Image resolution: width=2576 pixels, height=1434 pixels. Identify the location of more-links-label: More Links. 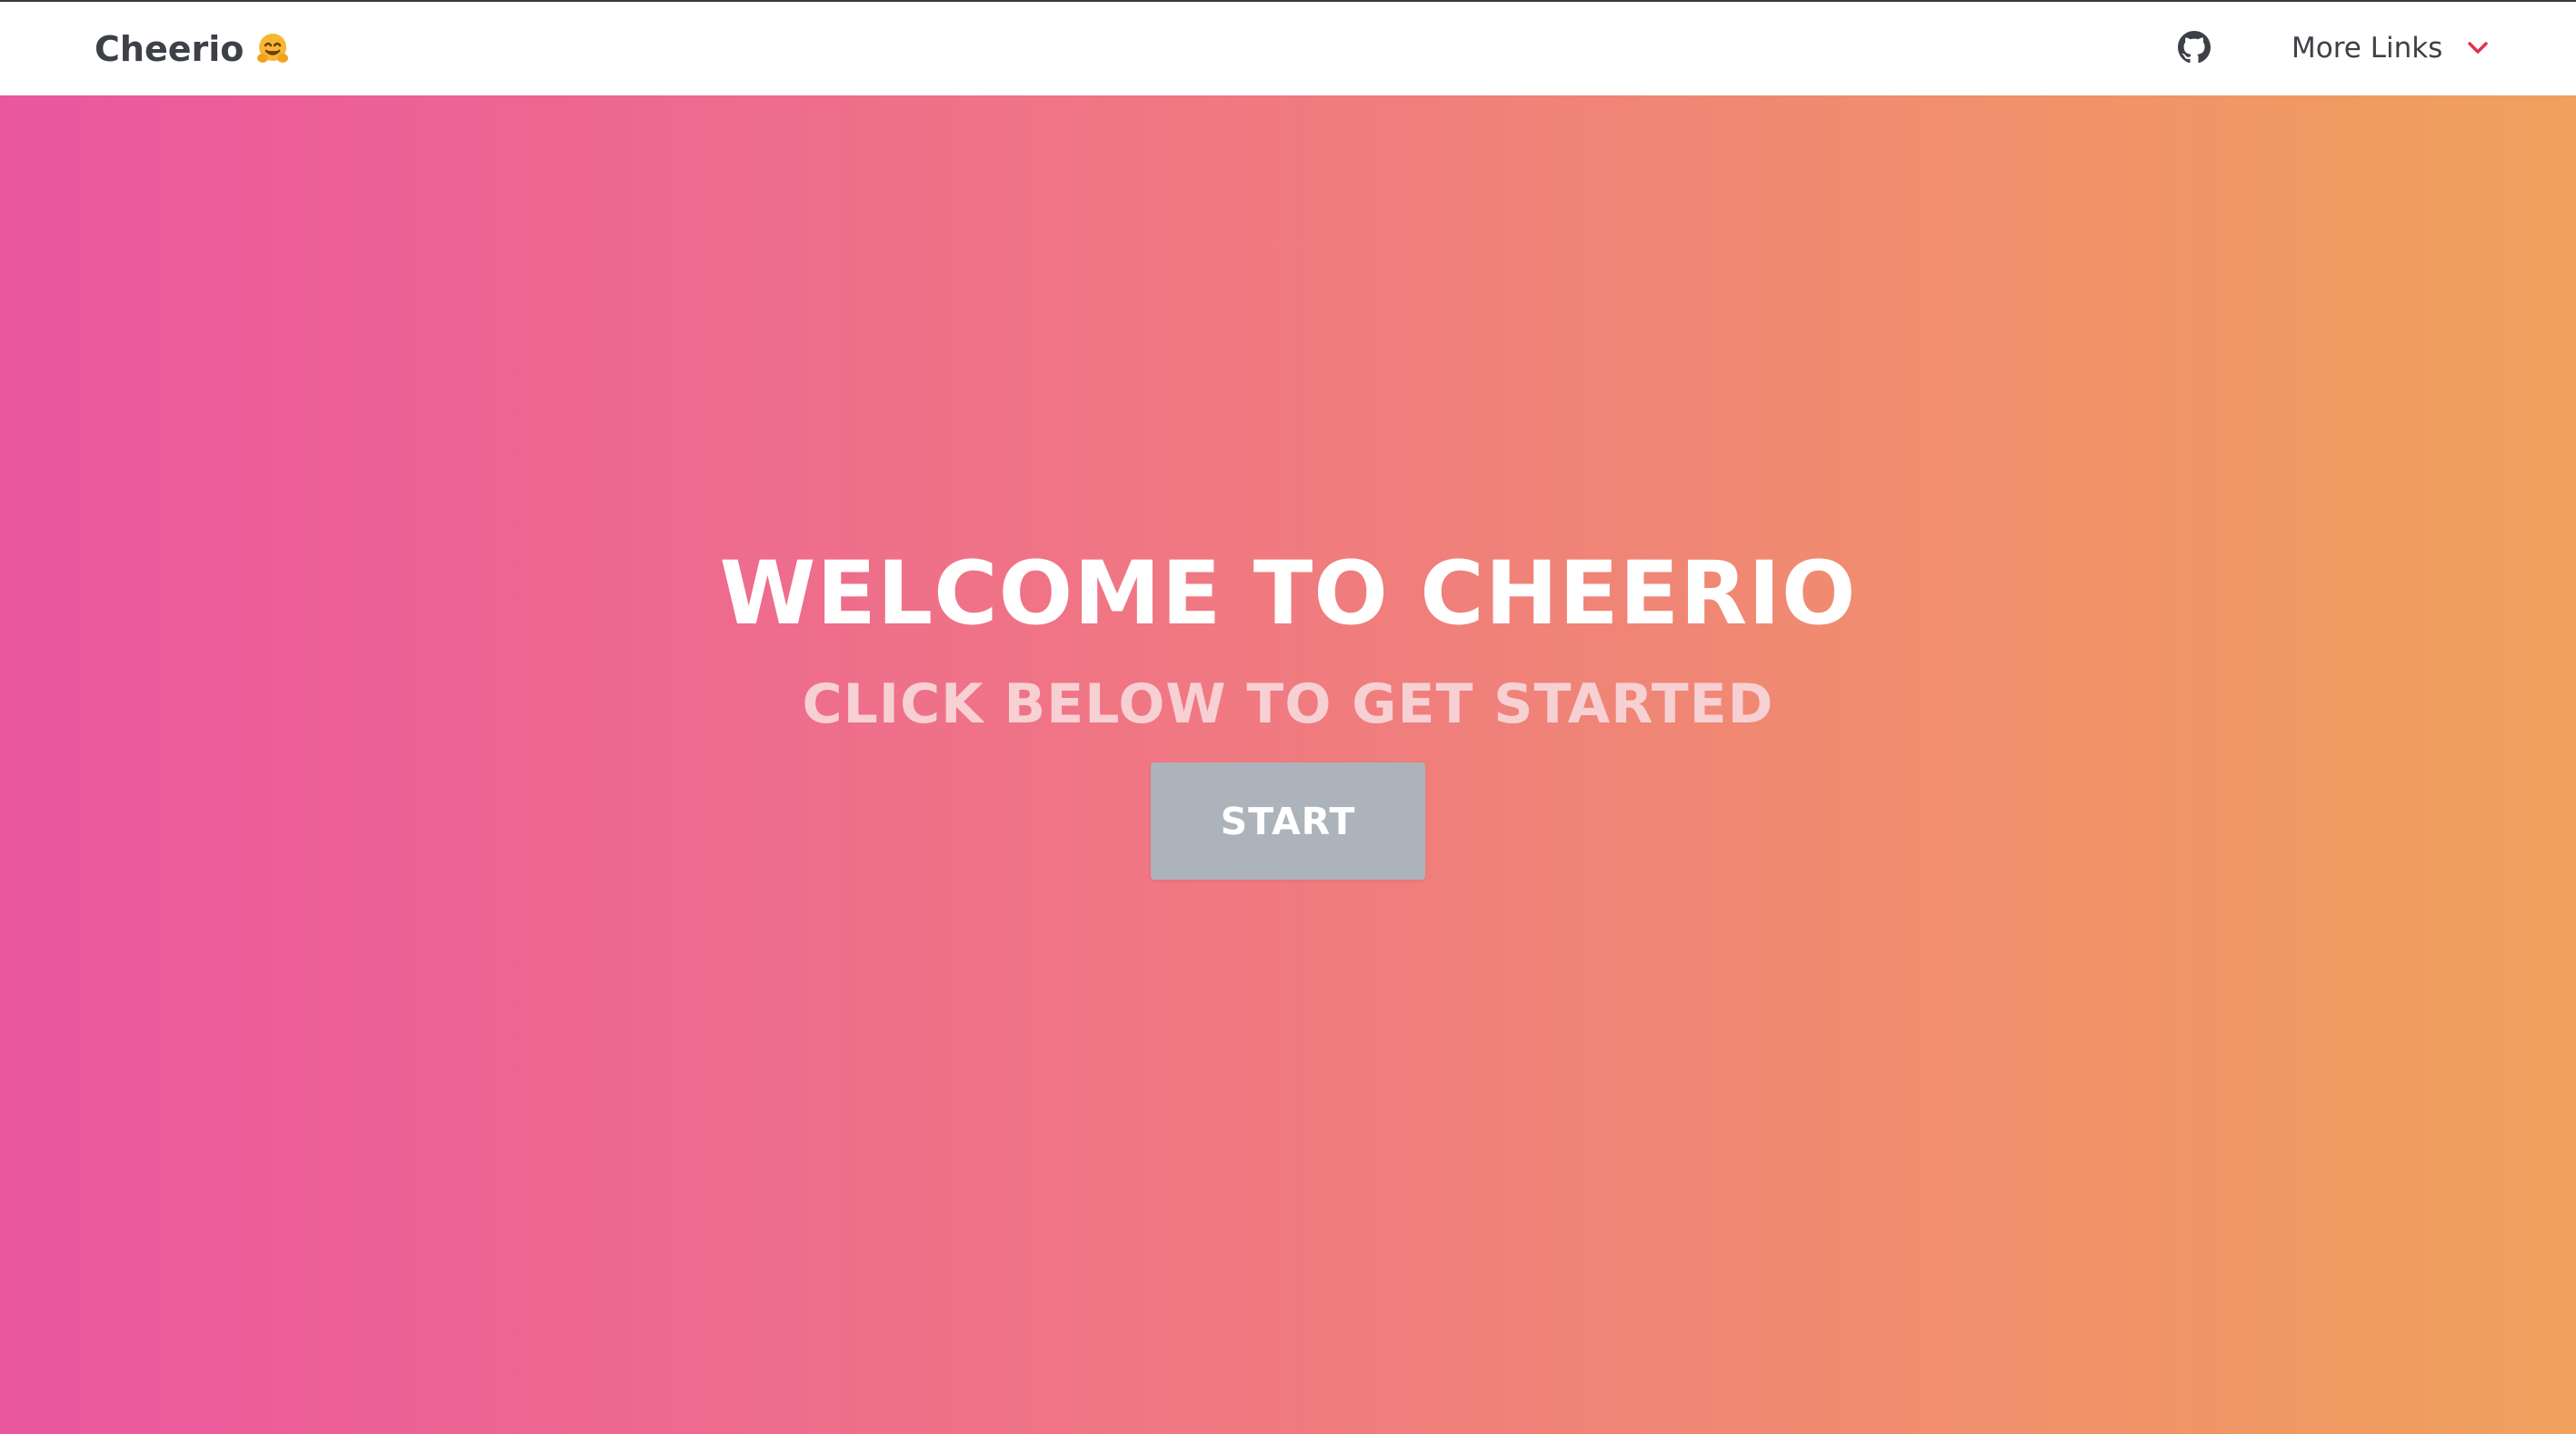
(2367, 49).